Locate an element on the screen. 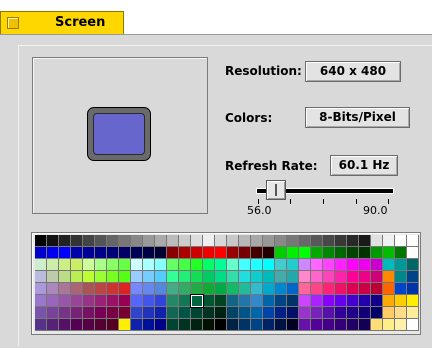  resolution-popup: 640 x 480 is located at coordinates (353, 71).